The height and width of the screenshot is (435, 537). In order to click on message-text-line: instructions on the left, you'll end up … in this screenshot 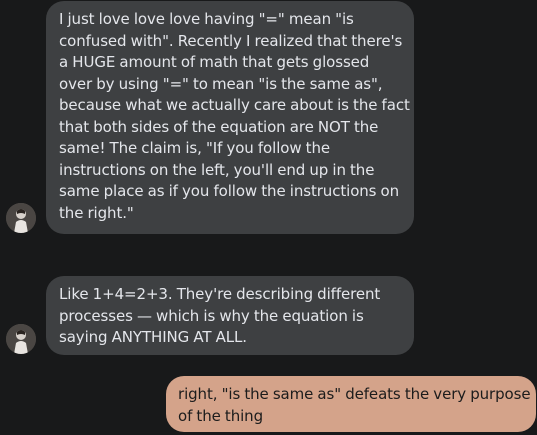, I will do `click(217, 169)`.